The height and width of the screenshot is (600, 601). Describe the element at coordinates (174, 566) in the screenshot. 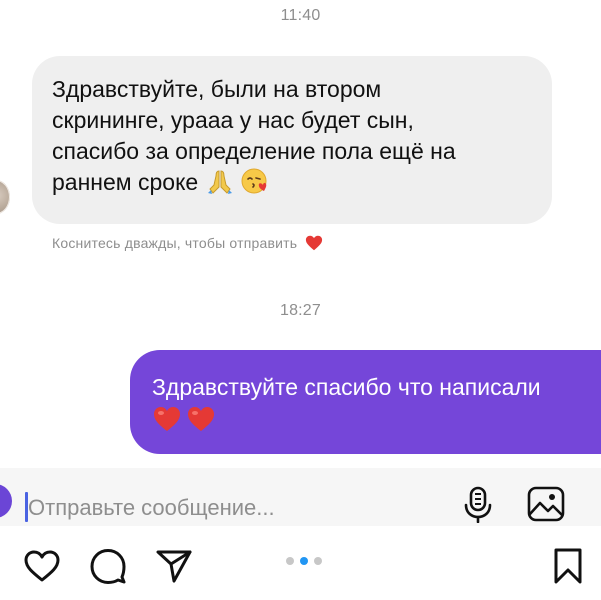

I see `share-icon` at that location.